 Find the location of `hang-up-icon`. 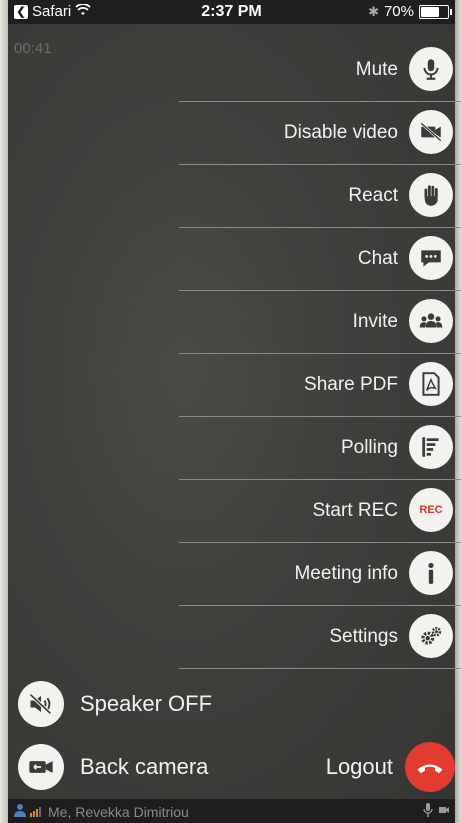

hang-up-icon is located at coordinates (430, 767).